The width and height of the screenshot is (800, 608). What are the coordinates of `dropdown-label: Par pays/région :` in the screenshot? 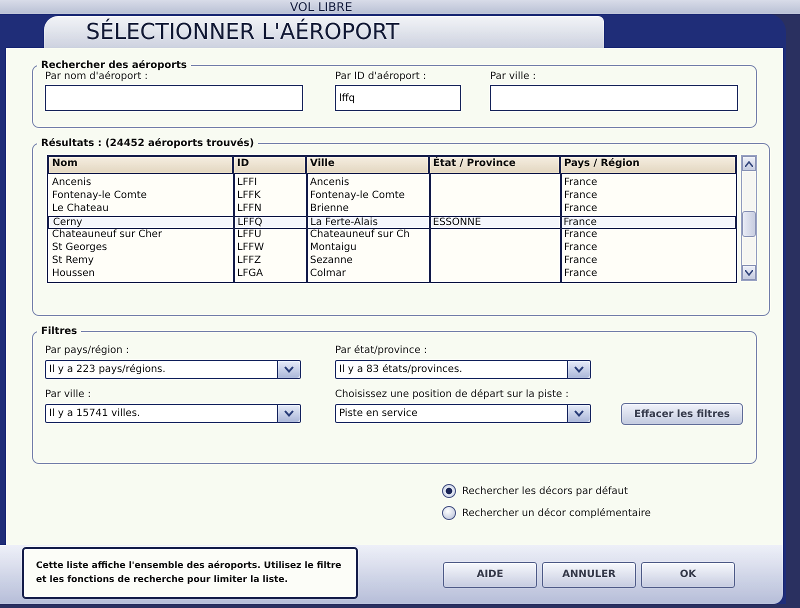 It's located at (87, 350).